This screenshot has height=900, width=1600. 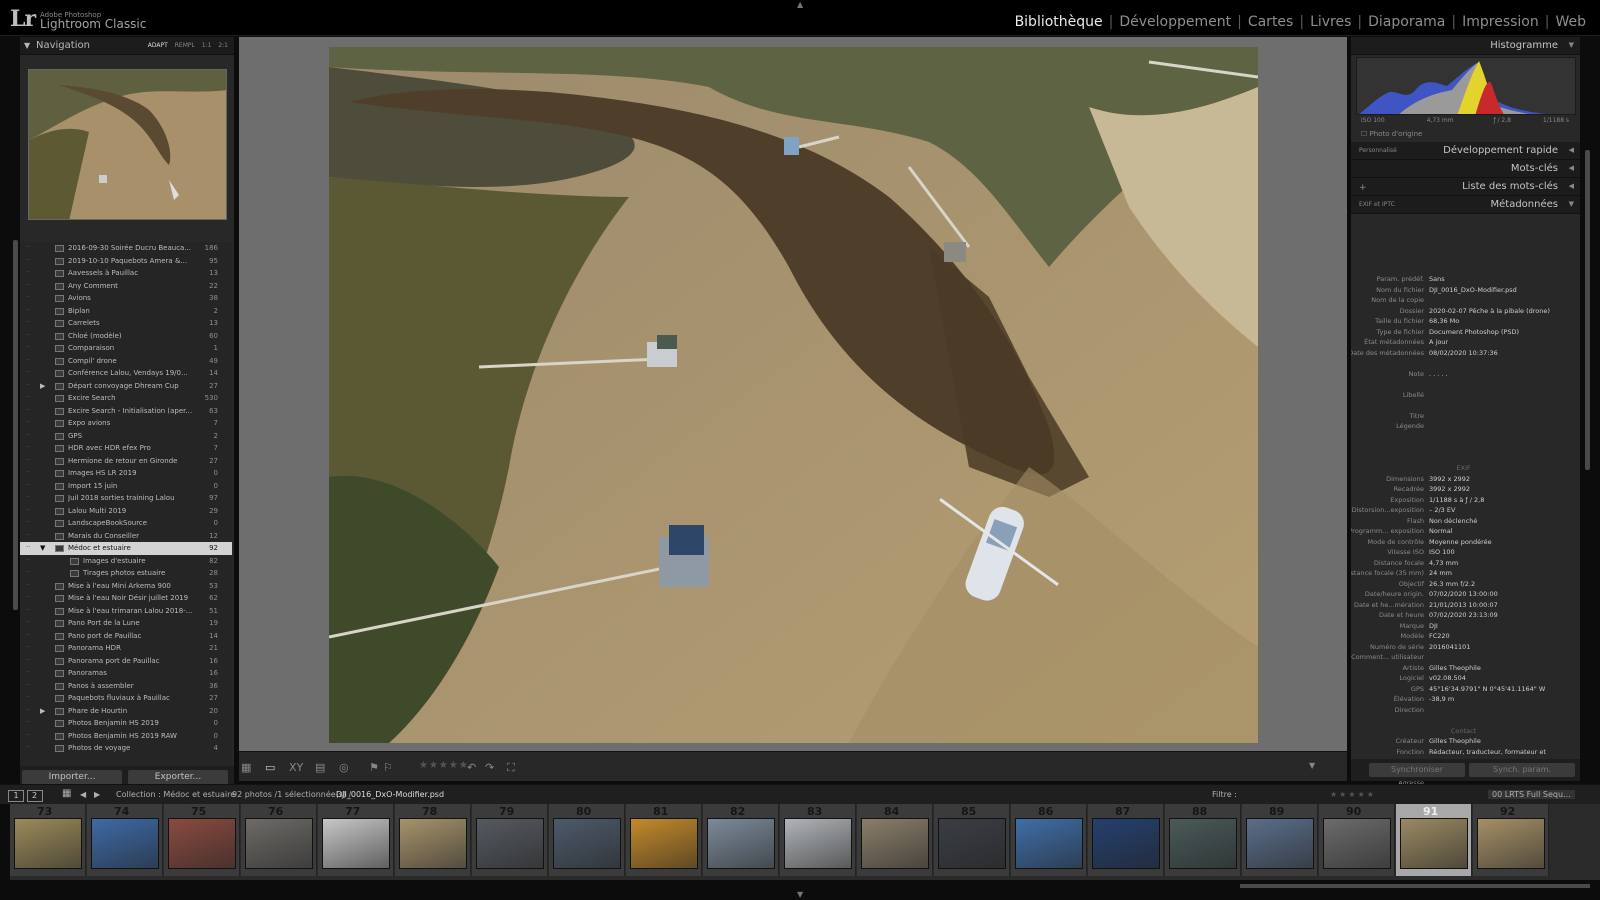 What do you see at coordinates (444, 765) in the screenshot?
I see `star-rating: ★★★★★` at bounding box center [444, 765].